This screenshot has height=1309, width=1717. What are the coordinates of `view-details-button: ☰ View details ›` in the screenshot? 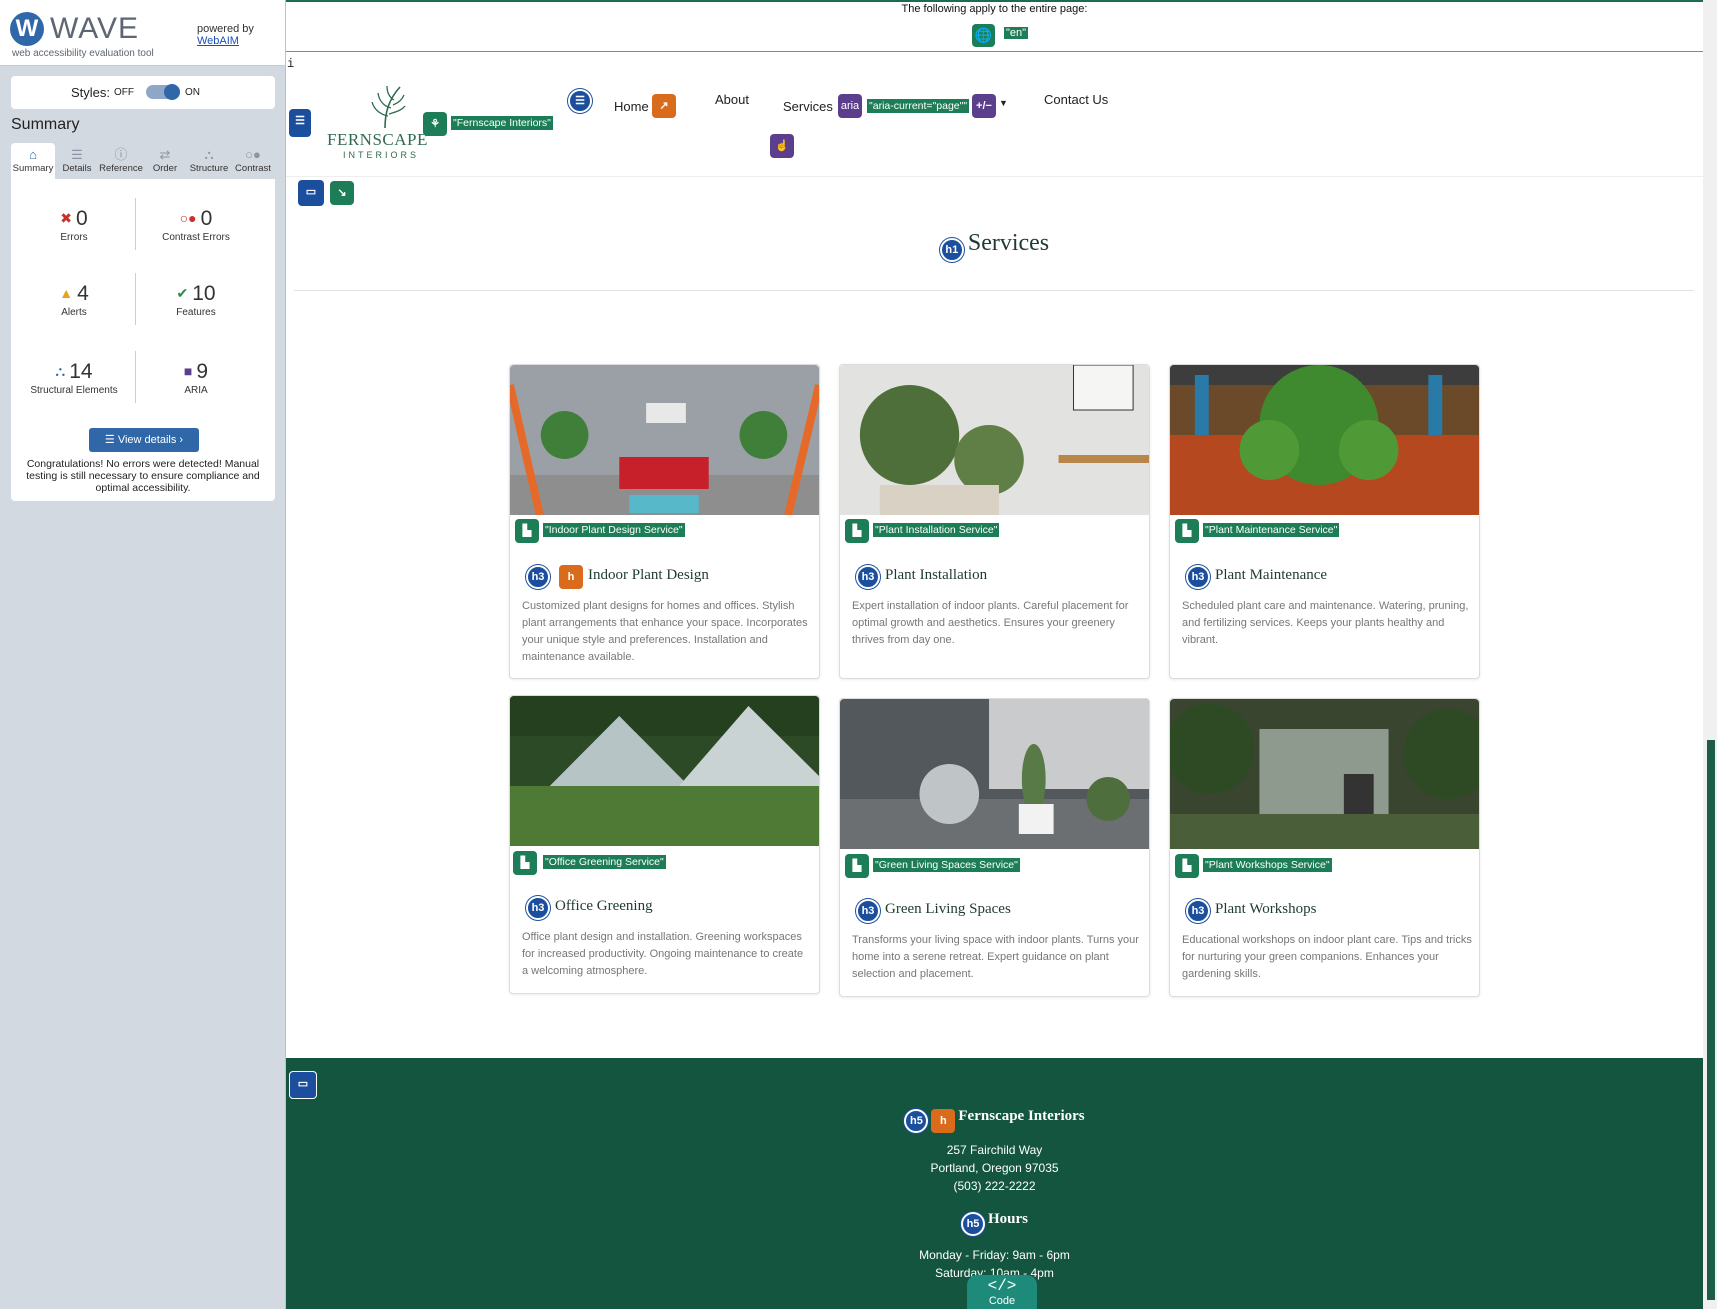 It's located at (144, 440).